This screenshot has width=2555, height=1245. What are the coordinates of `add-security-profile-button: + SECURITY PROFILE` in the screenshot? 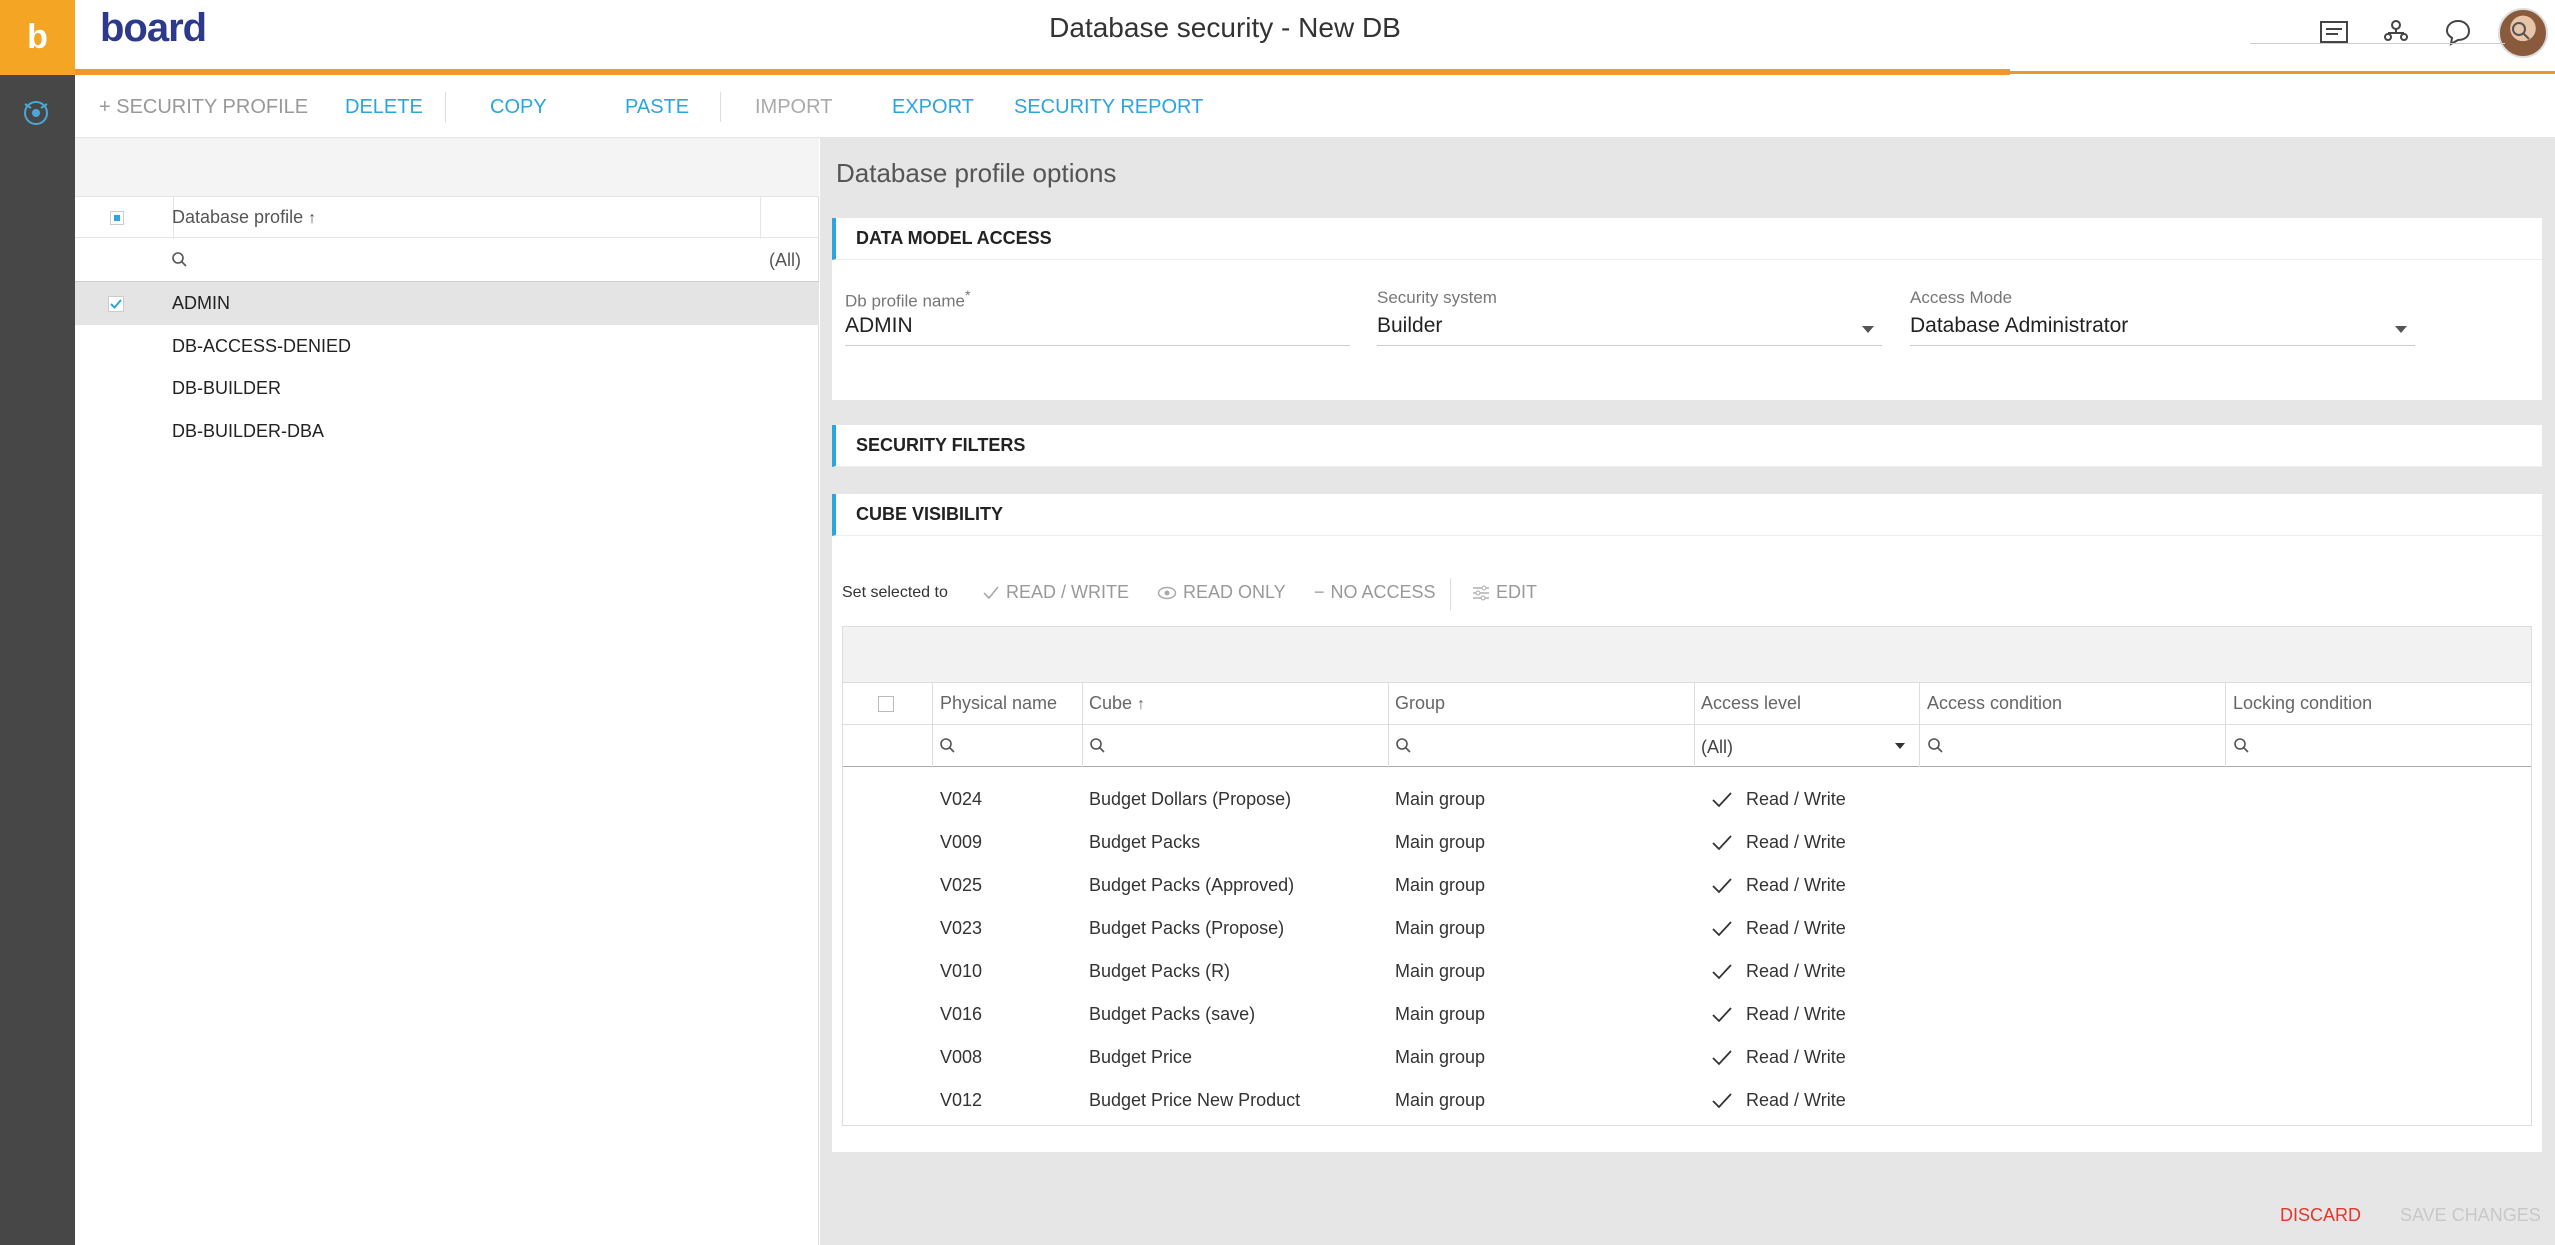 It's located at (203, 107).